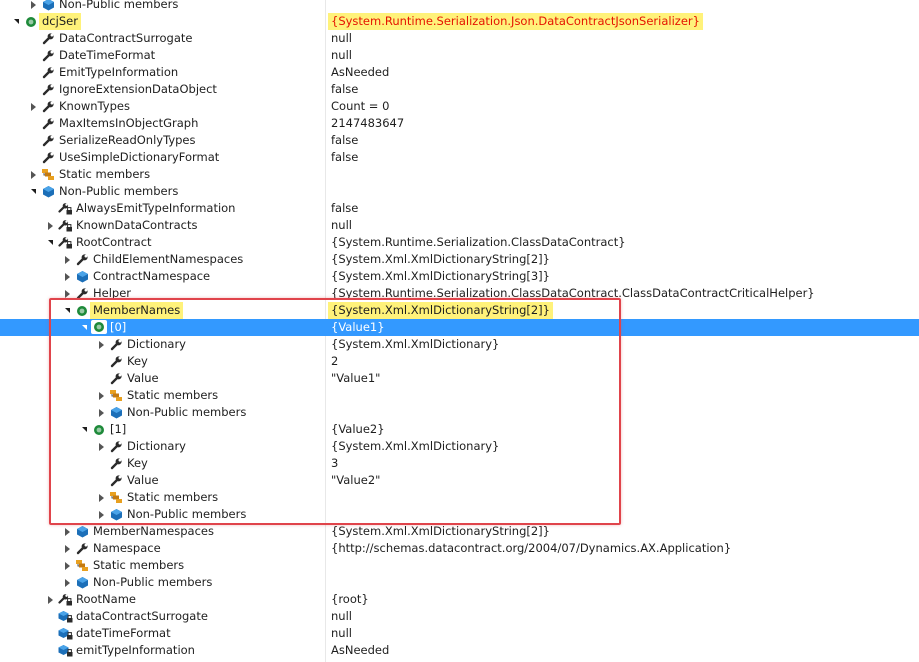 The height and width of the screenshot is (662, 919). Describe the element at coordinates (440, 276) in the screenshot. I see `variable-value: {System.Xml.XmlDictionaryString[3]}` at that location.